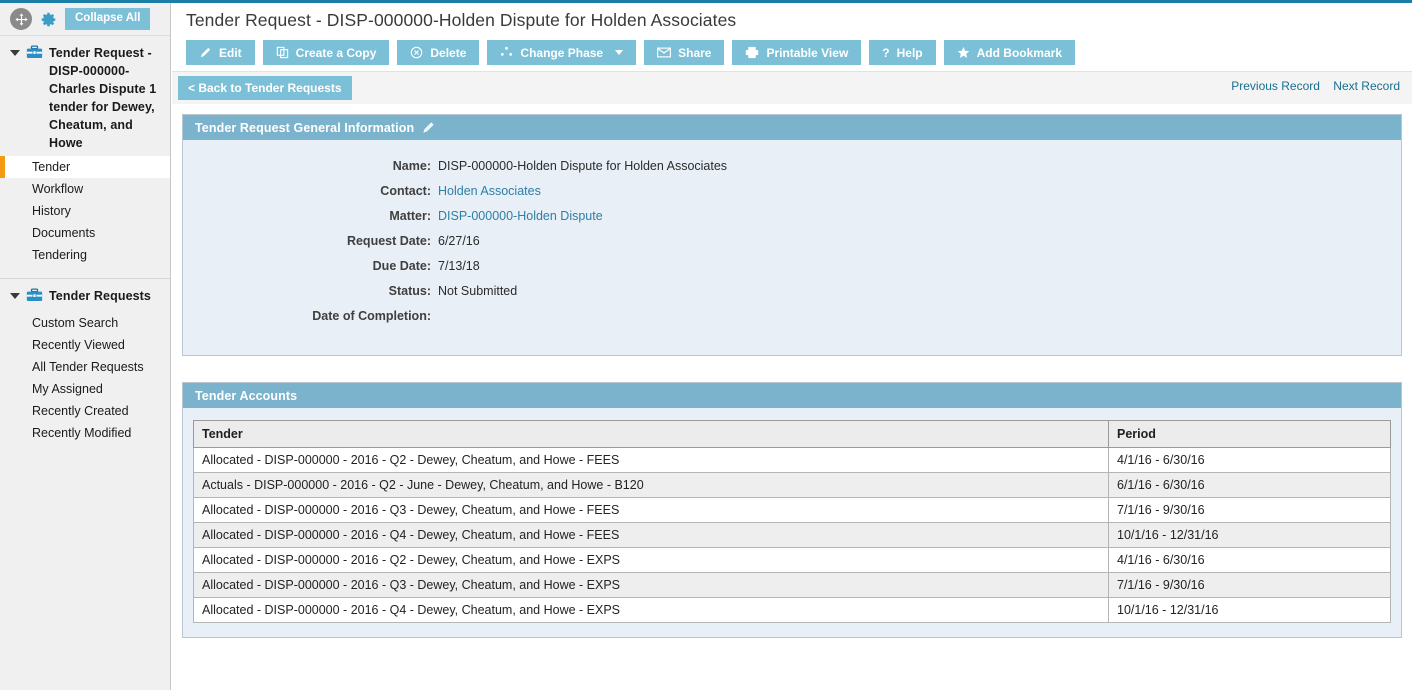  Describe the element at coordinates (651, 434) in the screenshot. I see `column-header-tender: Tender` at that location.